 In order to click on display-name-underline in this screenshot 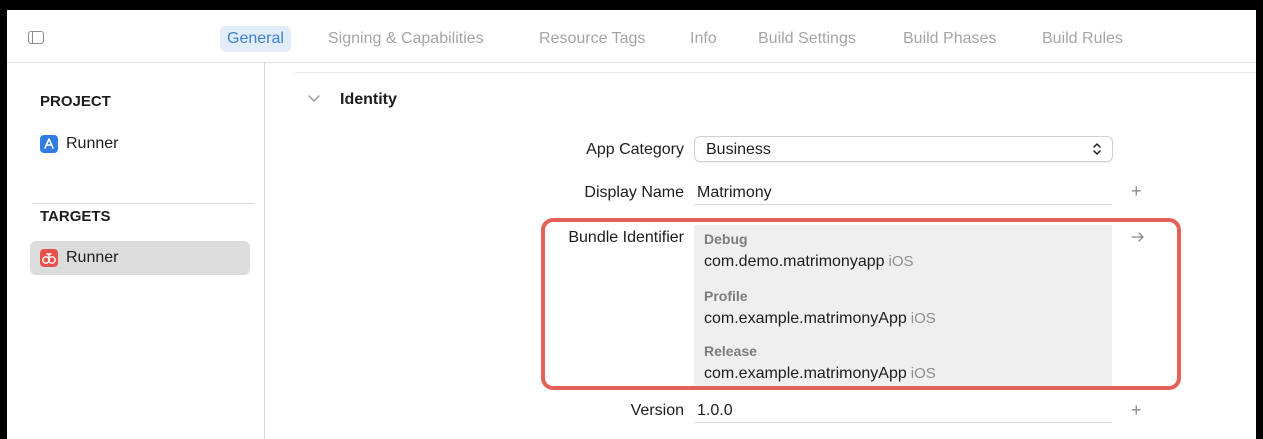, I will do `click(903, 204)`.